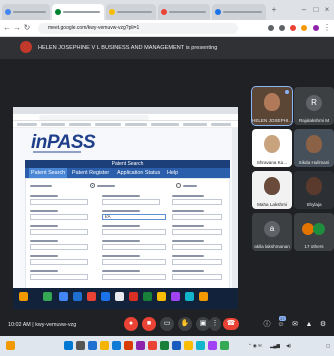  I want to click on search-icon, so click(80, 345).